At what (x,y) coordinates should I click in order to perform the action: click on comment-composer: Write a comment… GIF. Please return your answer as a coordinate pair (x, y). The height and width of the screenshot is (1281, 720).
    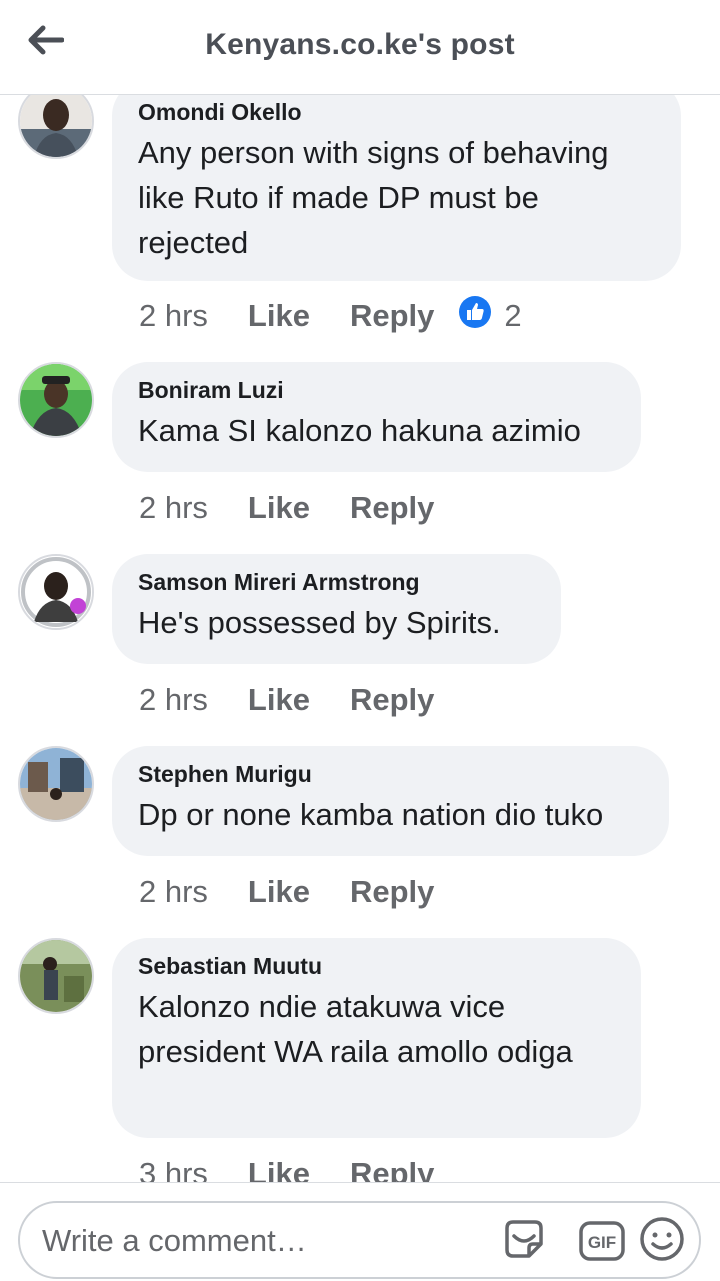
    Looking at the image, I should click on (360, 1231).